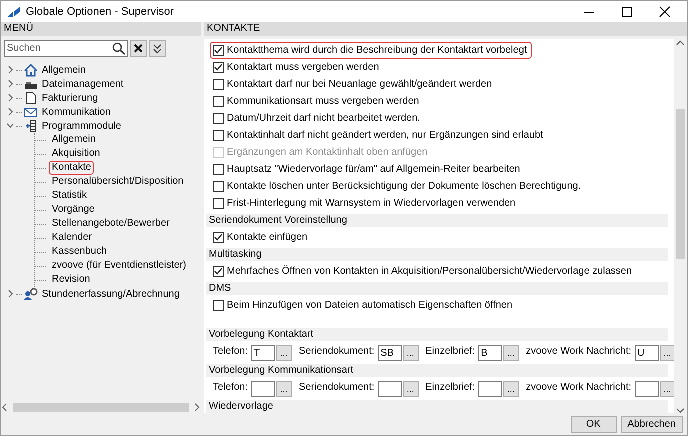 The width and height of the screenshot is (688, 436). I want to click on search-field: Suchen, so click(66, 48).